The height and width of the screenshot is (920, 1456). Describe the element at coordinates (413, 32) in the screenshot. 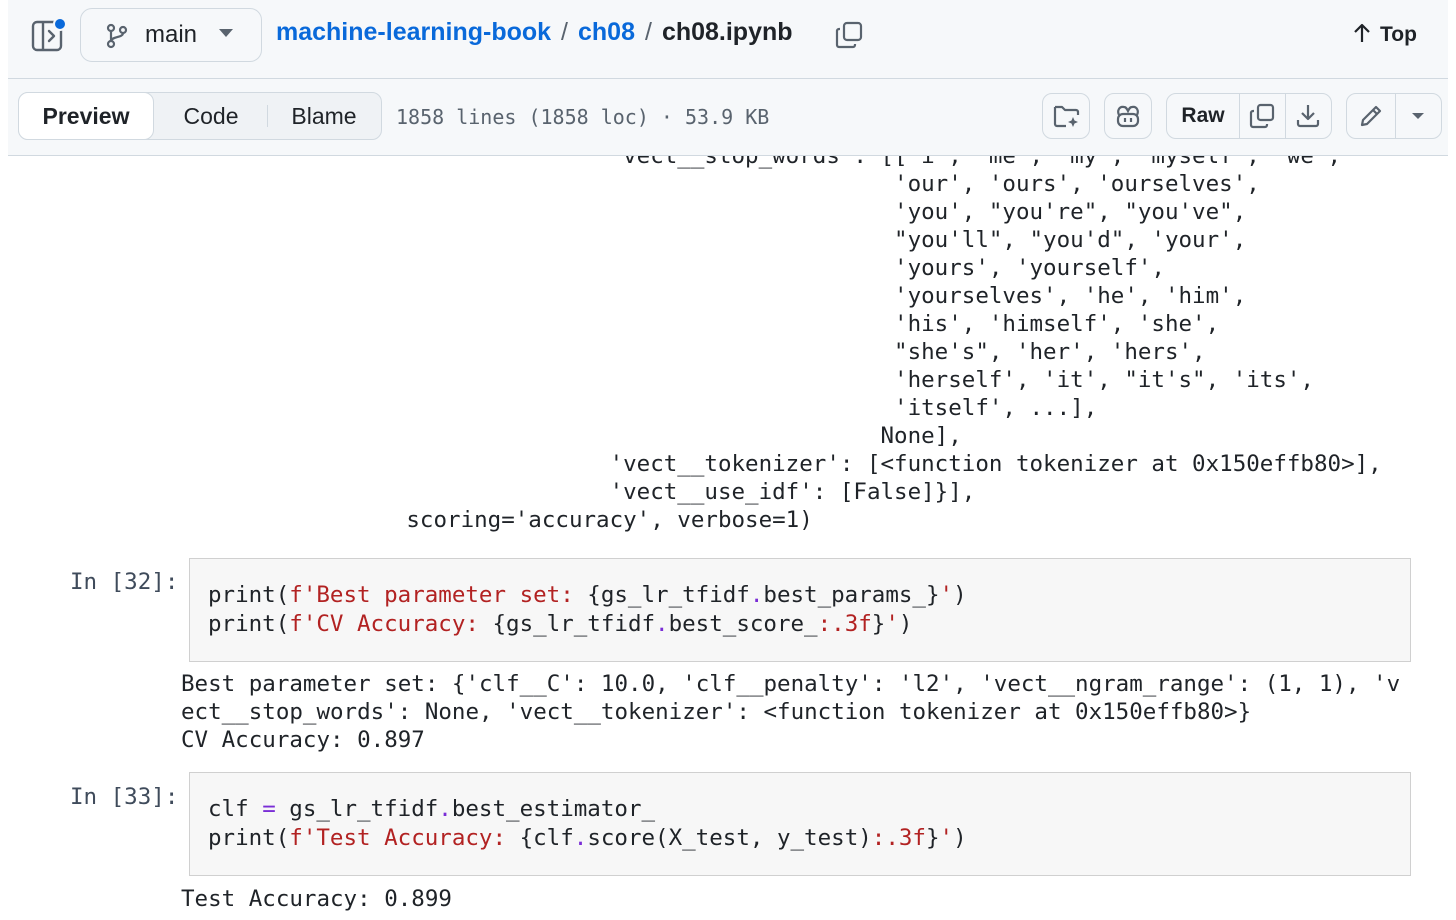

I see `breadcrumb-repo-link: machine-learning-book` at that location.